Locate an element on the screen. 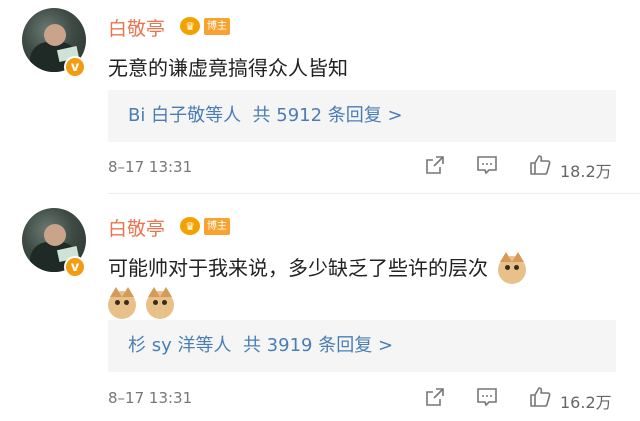  reply-count: 共 5912 条回复 is located at coordinates (317, 115).